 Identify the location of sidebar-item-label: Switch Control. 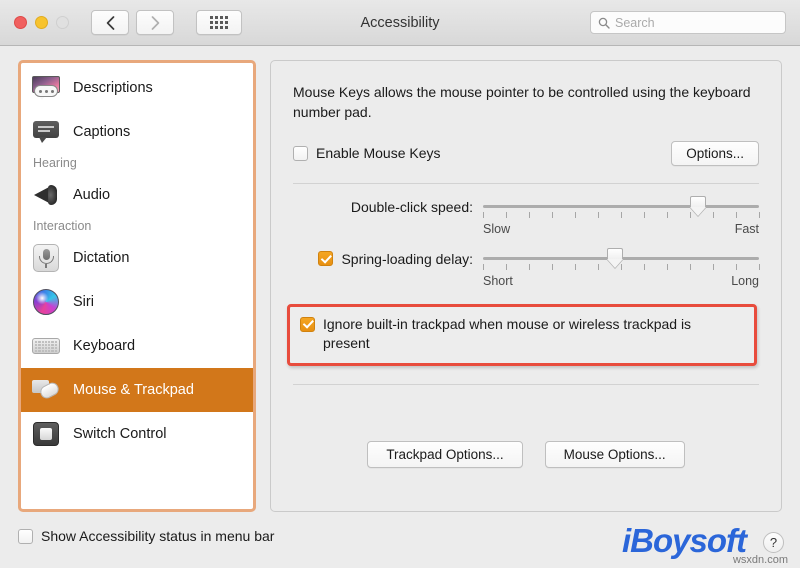
(120, 434).